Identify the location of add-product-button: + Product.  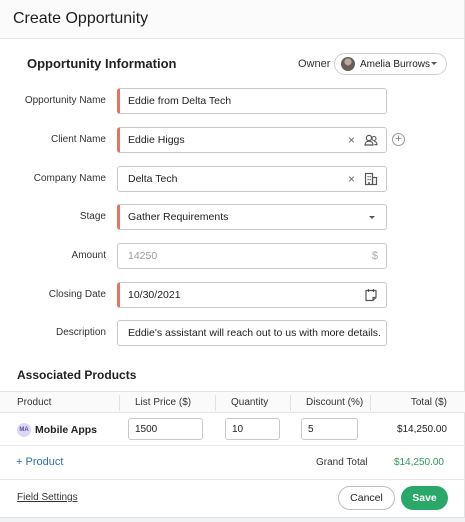
(39, 462).